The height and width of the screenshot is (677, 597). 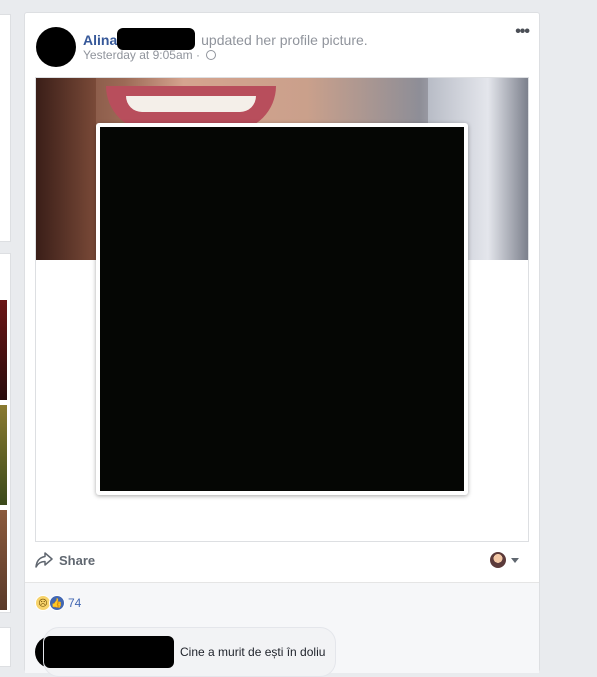 I want to click on more-options-button: •••, so click(x=522, y=32).